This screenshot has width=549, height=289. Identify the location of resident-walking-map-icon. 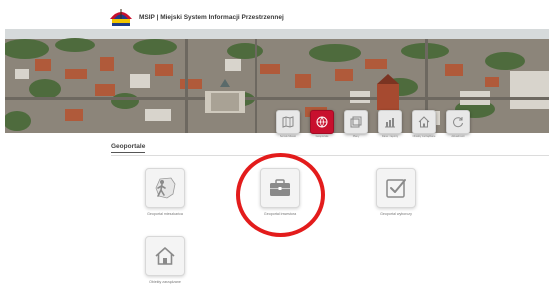
(165, 188).